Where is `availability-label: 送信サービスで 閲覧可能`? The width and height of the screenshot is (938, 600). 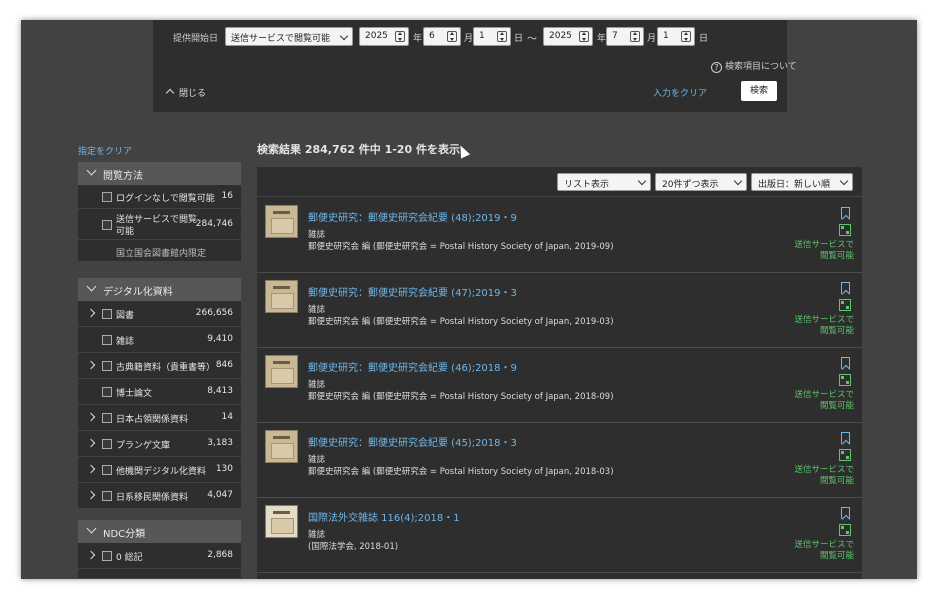 availability-label: 送信サービスで 閲覧可能 is located at coordinates (819, 401).